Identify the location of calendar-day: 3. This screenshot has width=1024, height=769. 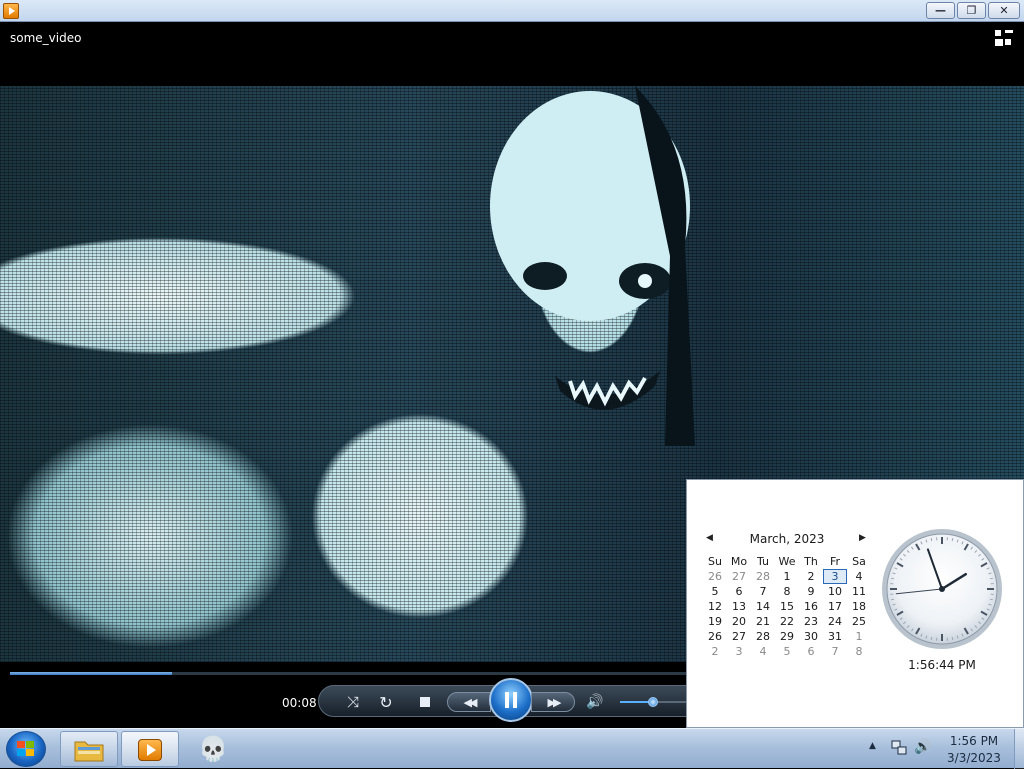
(739, 651).